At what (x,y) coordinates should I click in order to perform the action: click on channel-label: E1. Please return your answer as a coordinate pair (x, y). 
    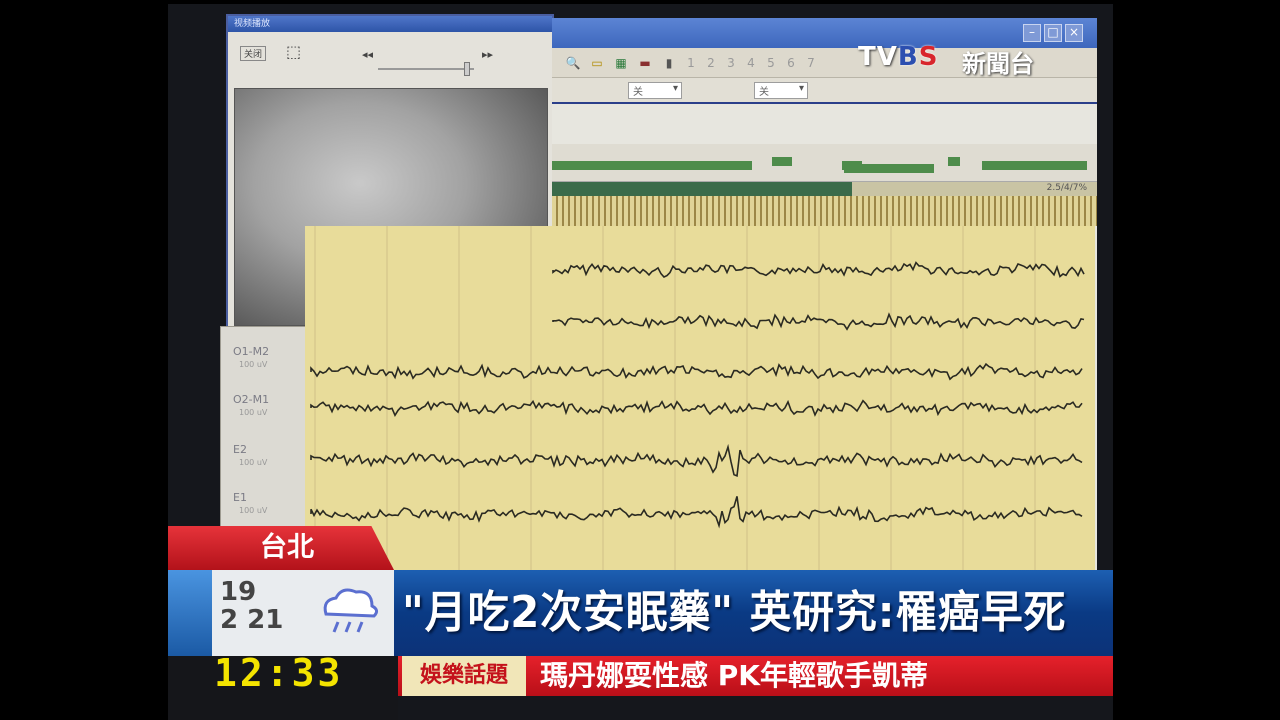
    Looking at the image, I should click on (240, 497).